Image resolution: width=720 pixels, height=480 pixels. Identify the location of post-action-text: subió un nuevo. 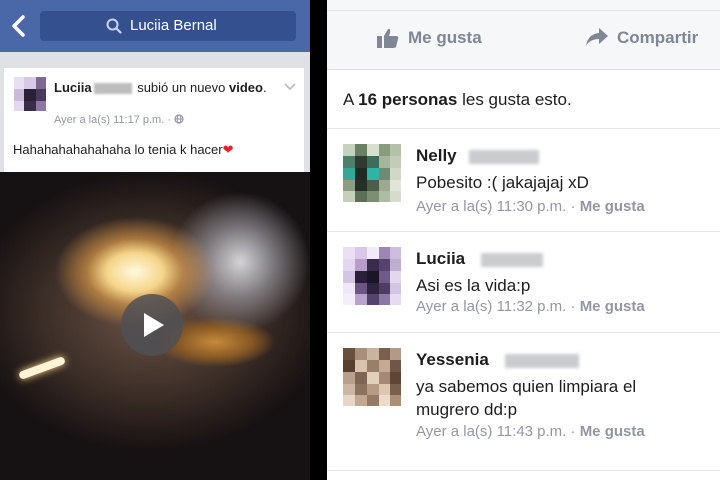
(181, 87).